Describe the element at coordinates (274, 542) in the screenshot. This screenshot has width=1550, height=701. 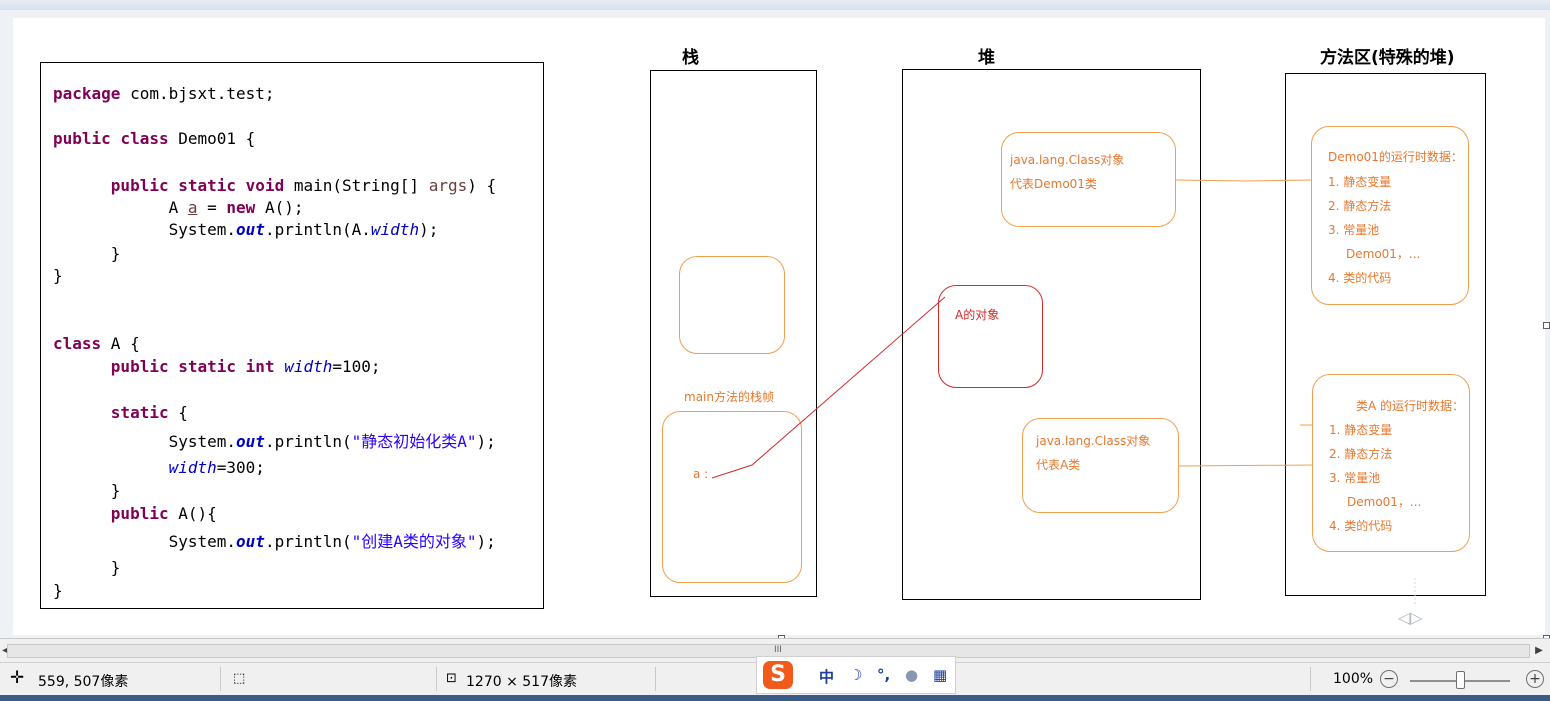
I see `code-line: System.out.println("创建A类的对象");` at that location.